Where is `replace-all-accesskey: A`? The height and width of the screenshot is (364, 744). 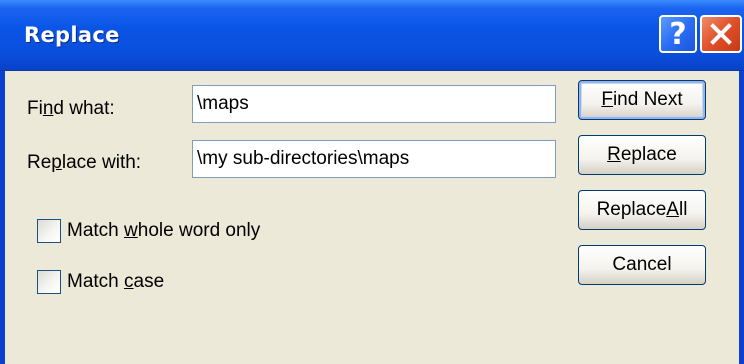 replace-all-accesskey: A is located at coordinates (672, 209).